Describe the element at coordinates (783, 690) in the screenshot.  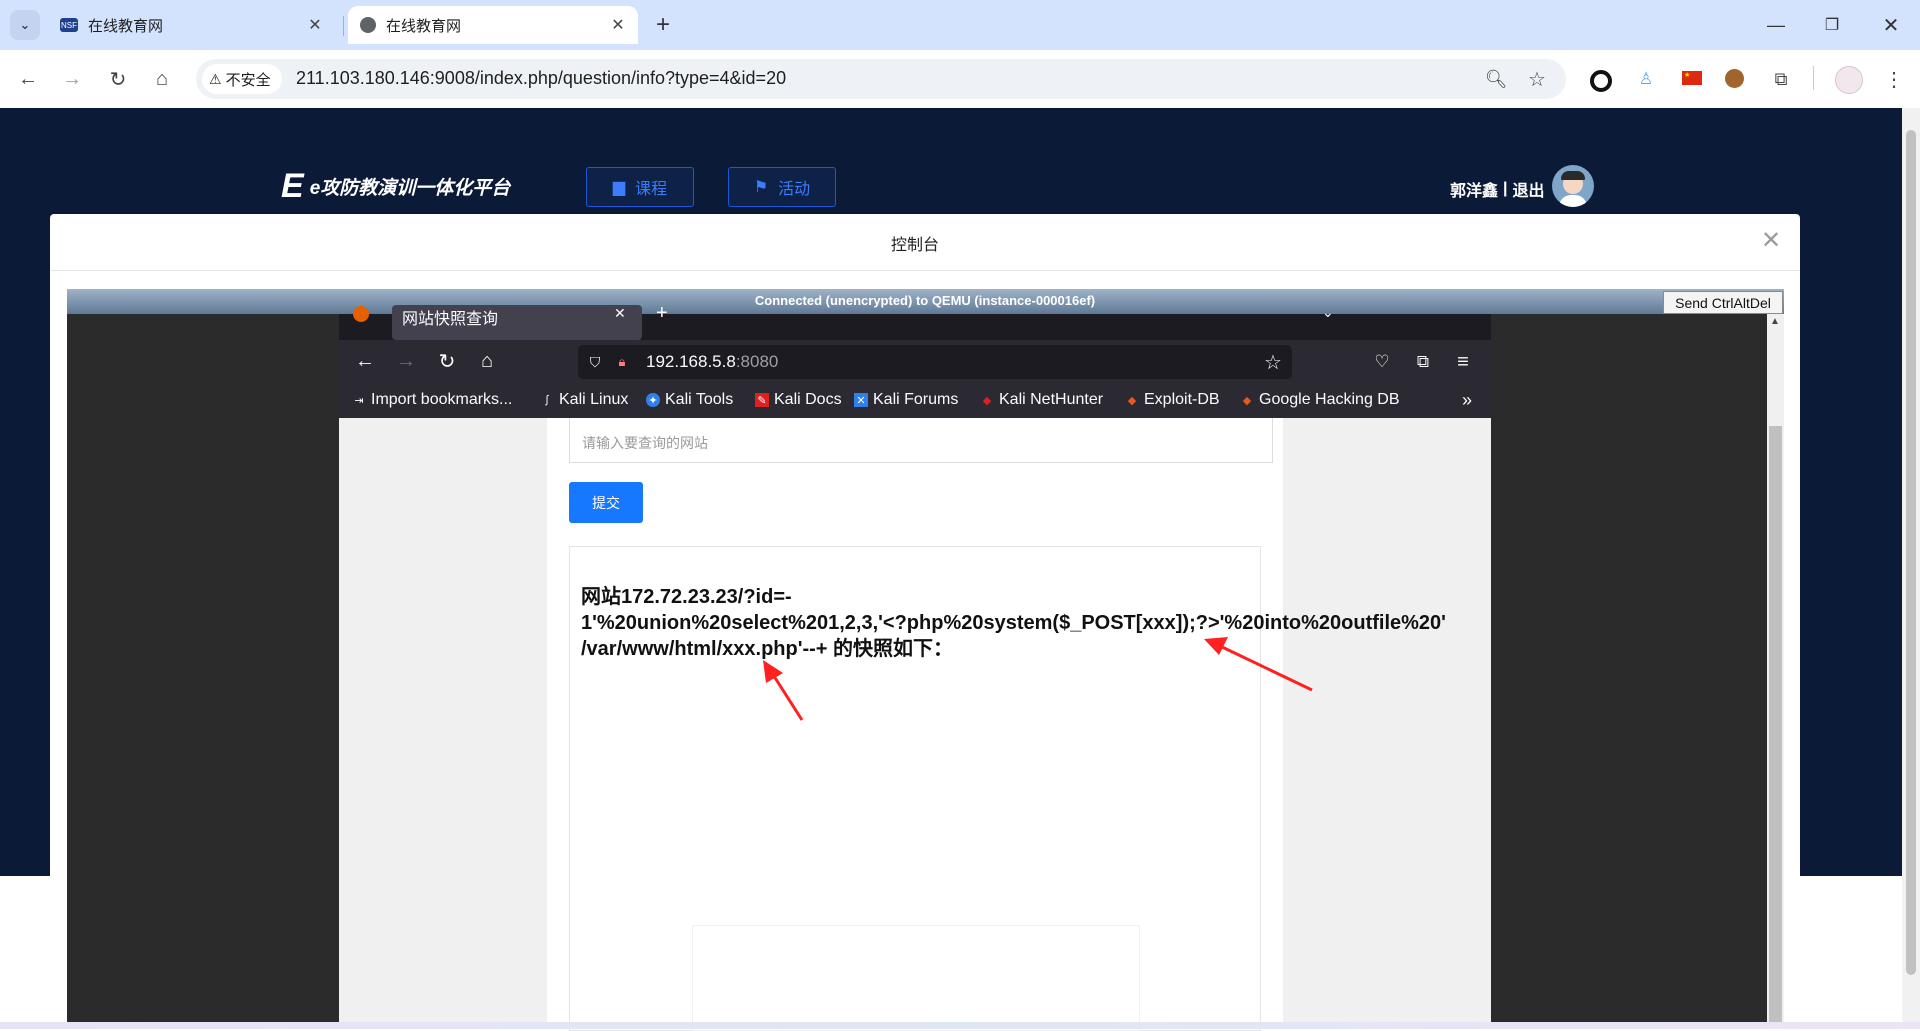
I see `annotation-arrow-left` at that location.